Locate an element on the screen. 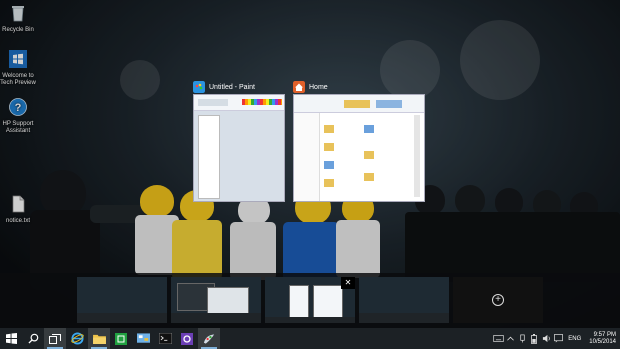  keyboard-button is located at coordinates (498, 338).